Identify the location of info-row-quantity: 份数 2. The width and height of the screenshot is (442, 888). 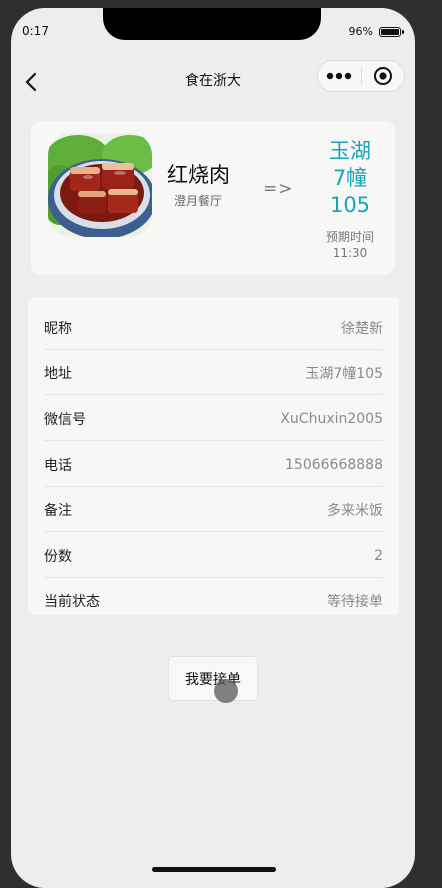
(213, 555).